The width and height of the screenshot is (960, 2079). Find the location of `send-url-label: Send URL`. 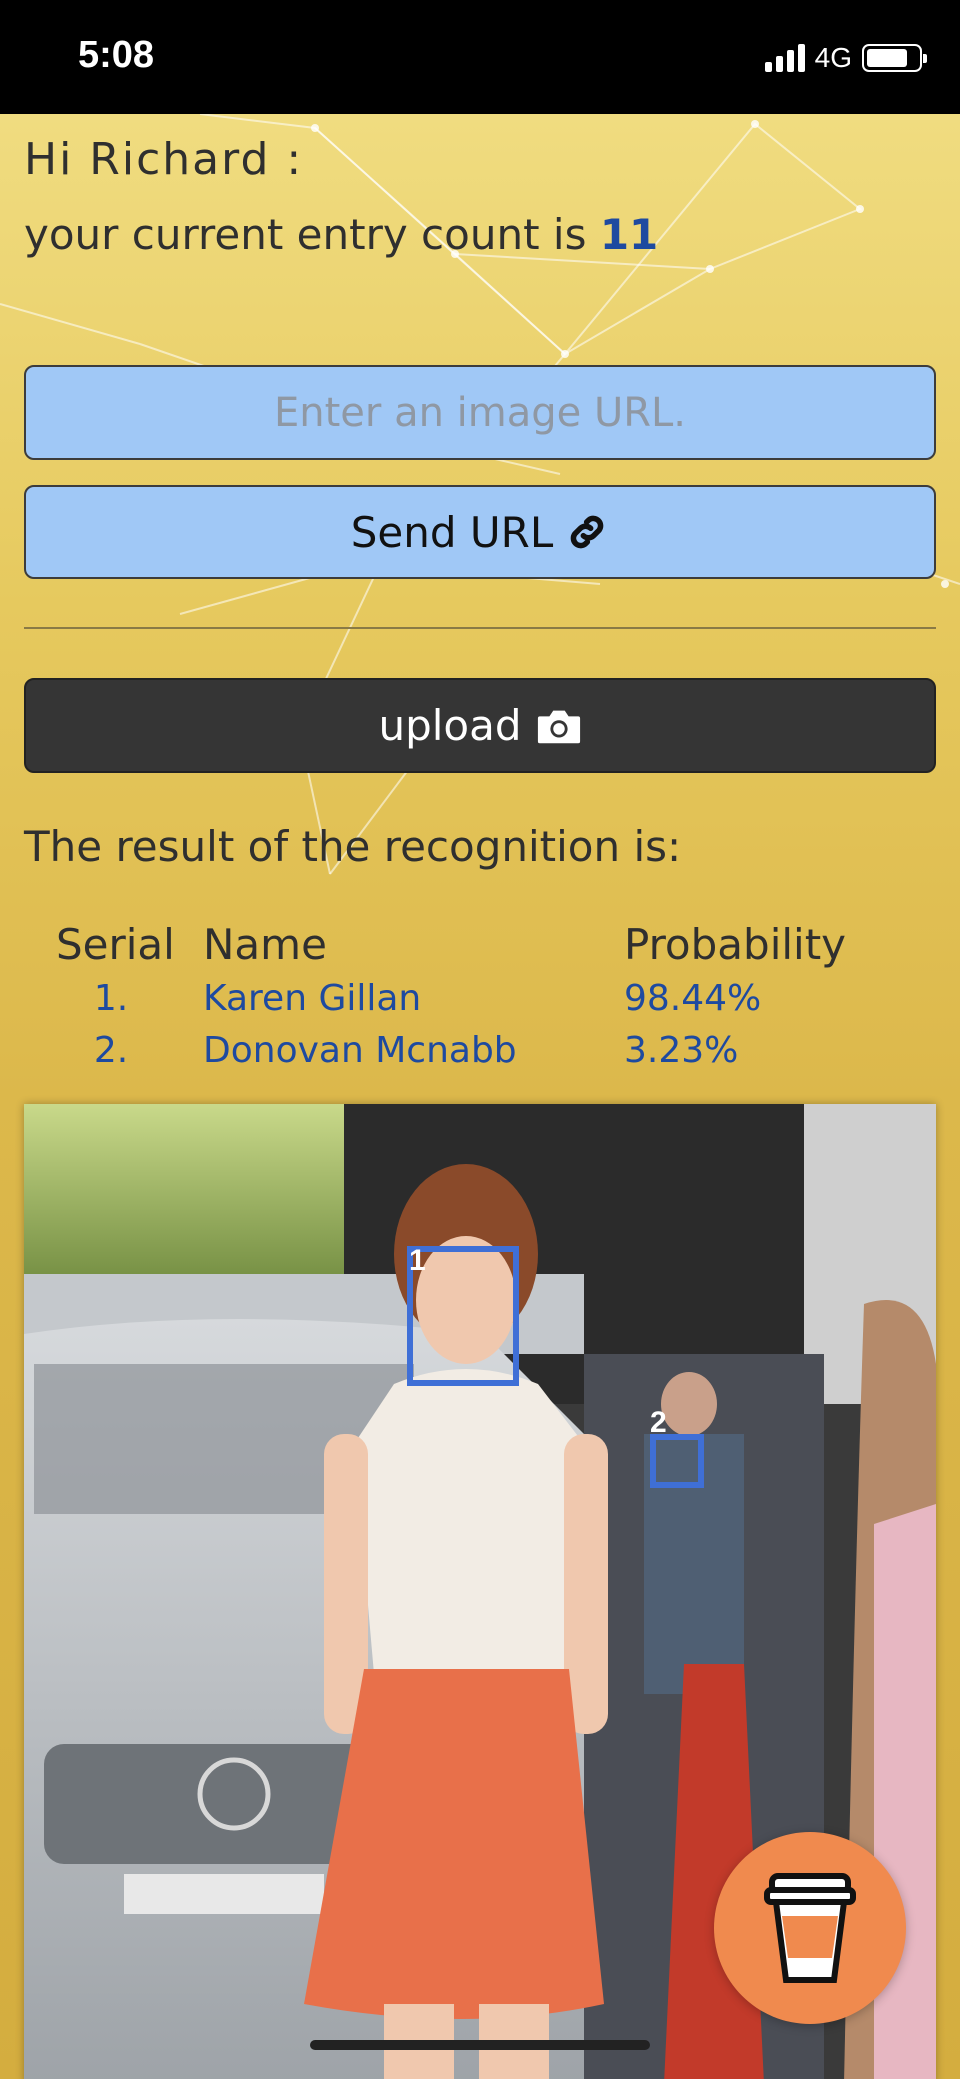

send-url-label: Send URL is located at coordinates (452, 532).